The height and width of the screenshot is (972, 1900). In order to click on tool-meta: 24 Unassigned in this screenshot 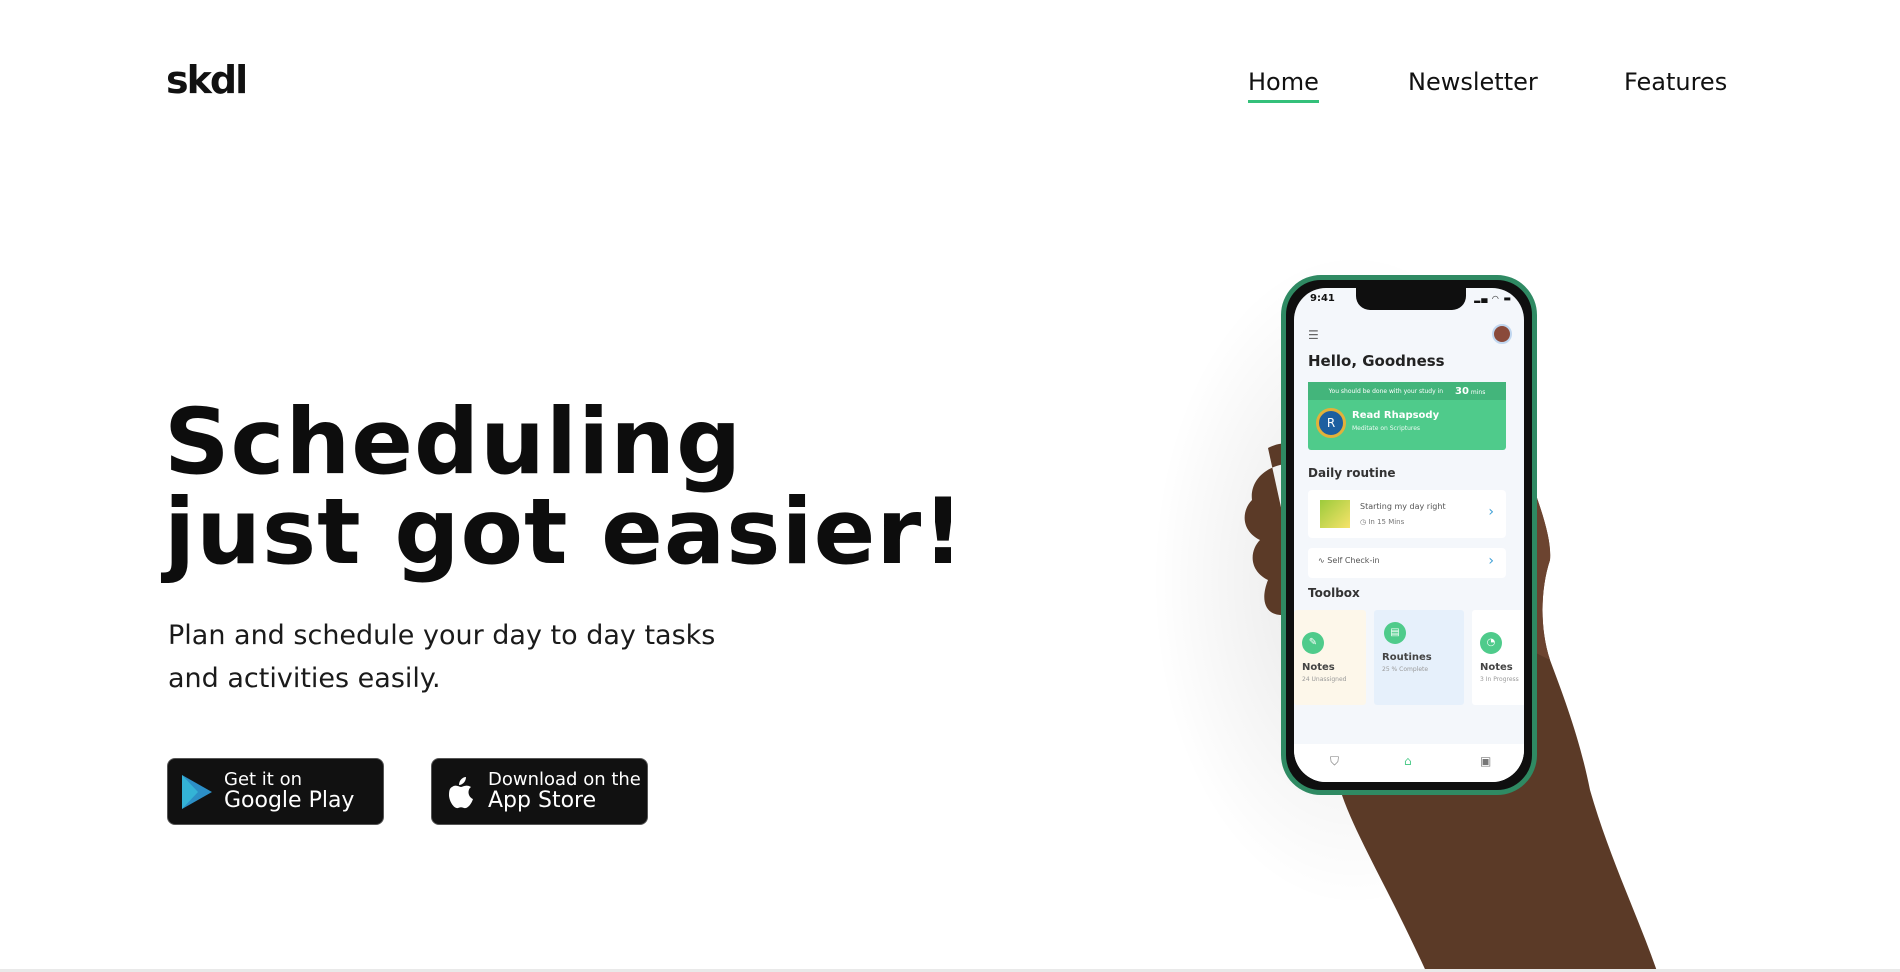, I will do `click(1324, 679)`.